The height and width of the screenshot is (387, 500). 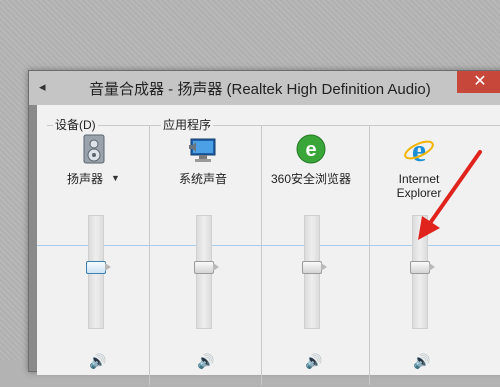 I want to click on channel-label: 360安全浏览器, so click(x=311, y=179).